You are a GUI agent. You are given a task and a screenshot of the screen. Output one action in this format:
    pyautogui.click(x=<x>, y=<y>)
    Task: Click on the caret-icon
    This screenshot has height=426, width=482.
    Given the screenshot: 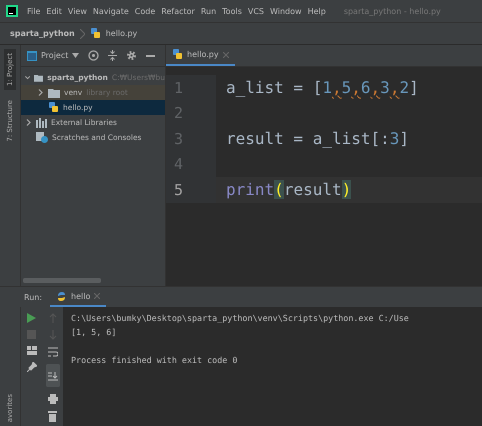 What is the action you would take?
    pyautogui.click(x=76, y=55)
    